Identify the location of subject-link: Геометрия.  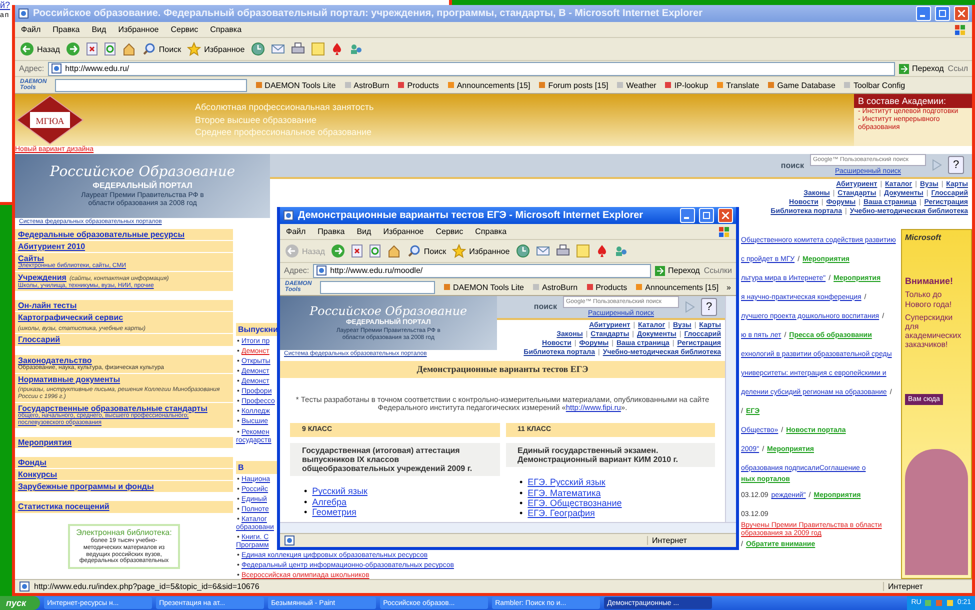
(334, 512).